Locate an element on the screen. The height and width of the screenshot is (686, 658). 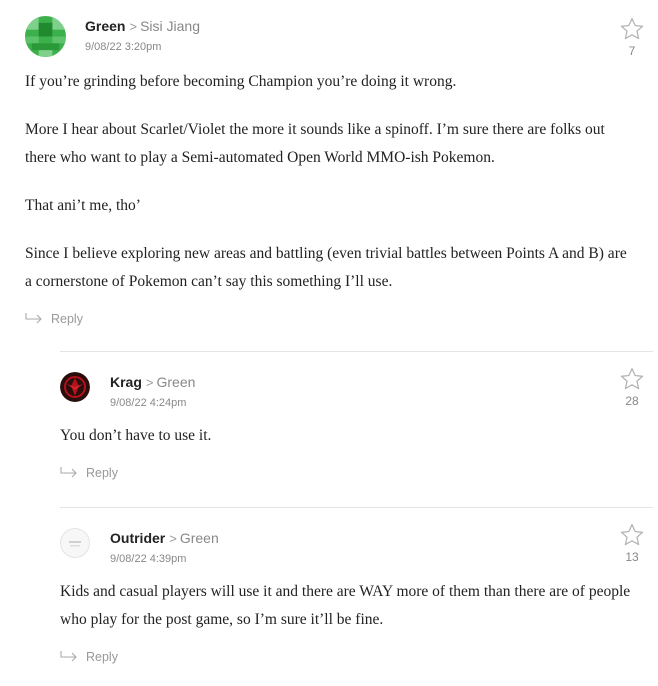
comment-paragraph: That ani’t me, tho’ is located at coordinates (83, 205).